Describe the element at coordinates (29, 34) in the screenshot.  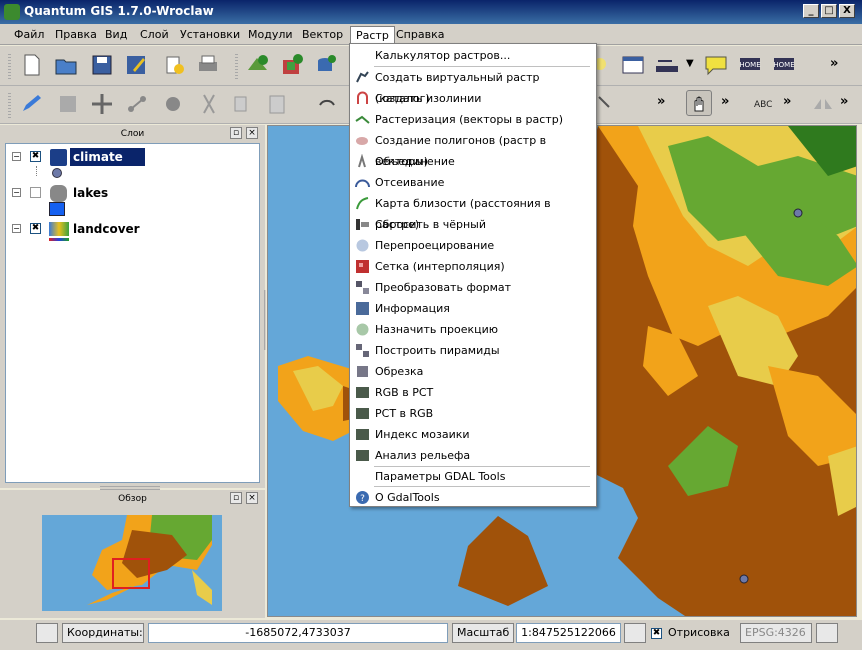
I see `menu-file: Файл` at that location.